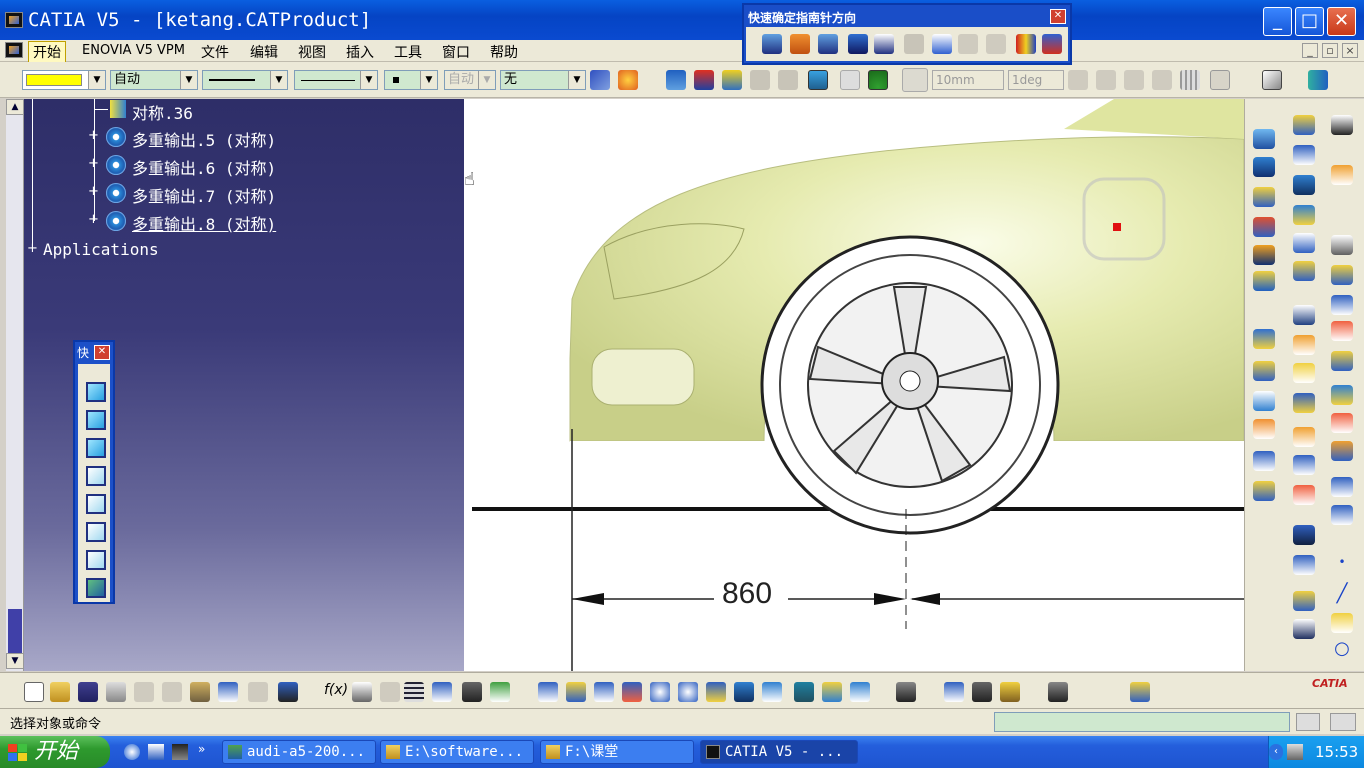 The width and height of the screenshot is (1364, 768). Describe the element at coordinates (1309, 21) in the screenshot. I see `maximize-button: □` at that location.